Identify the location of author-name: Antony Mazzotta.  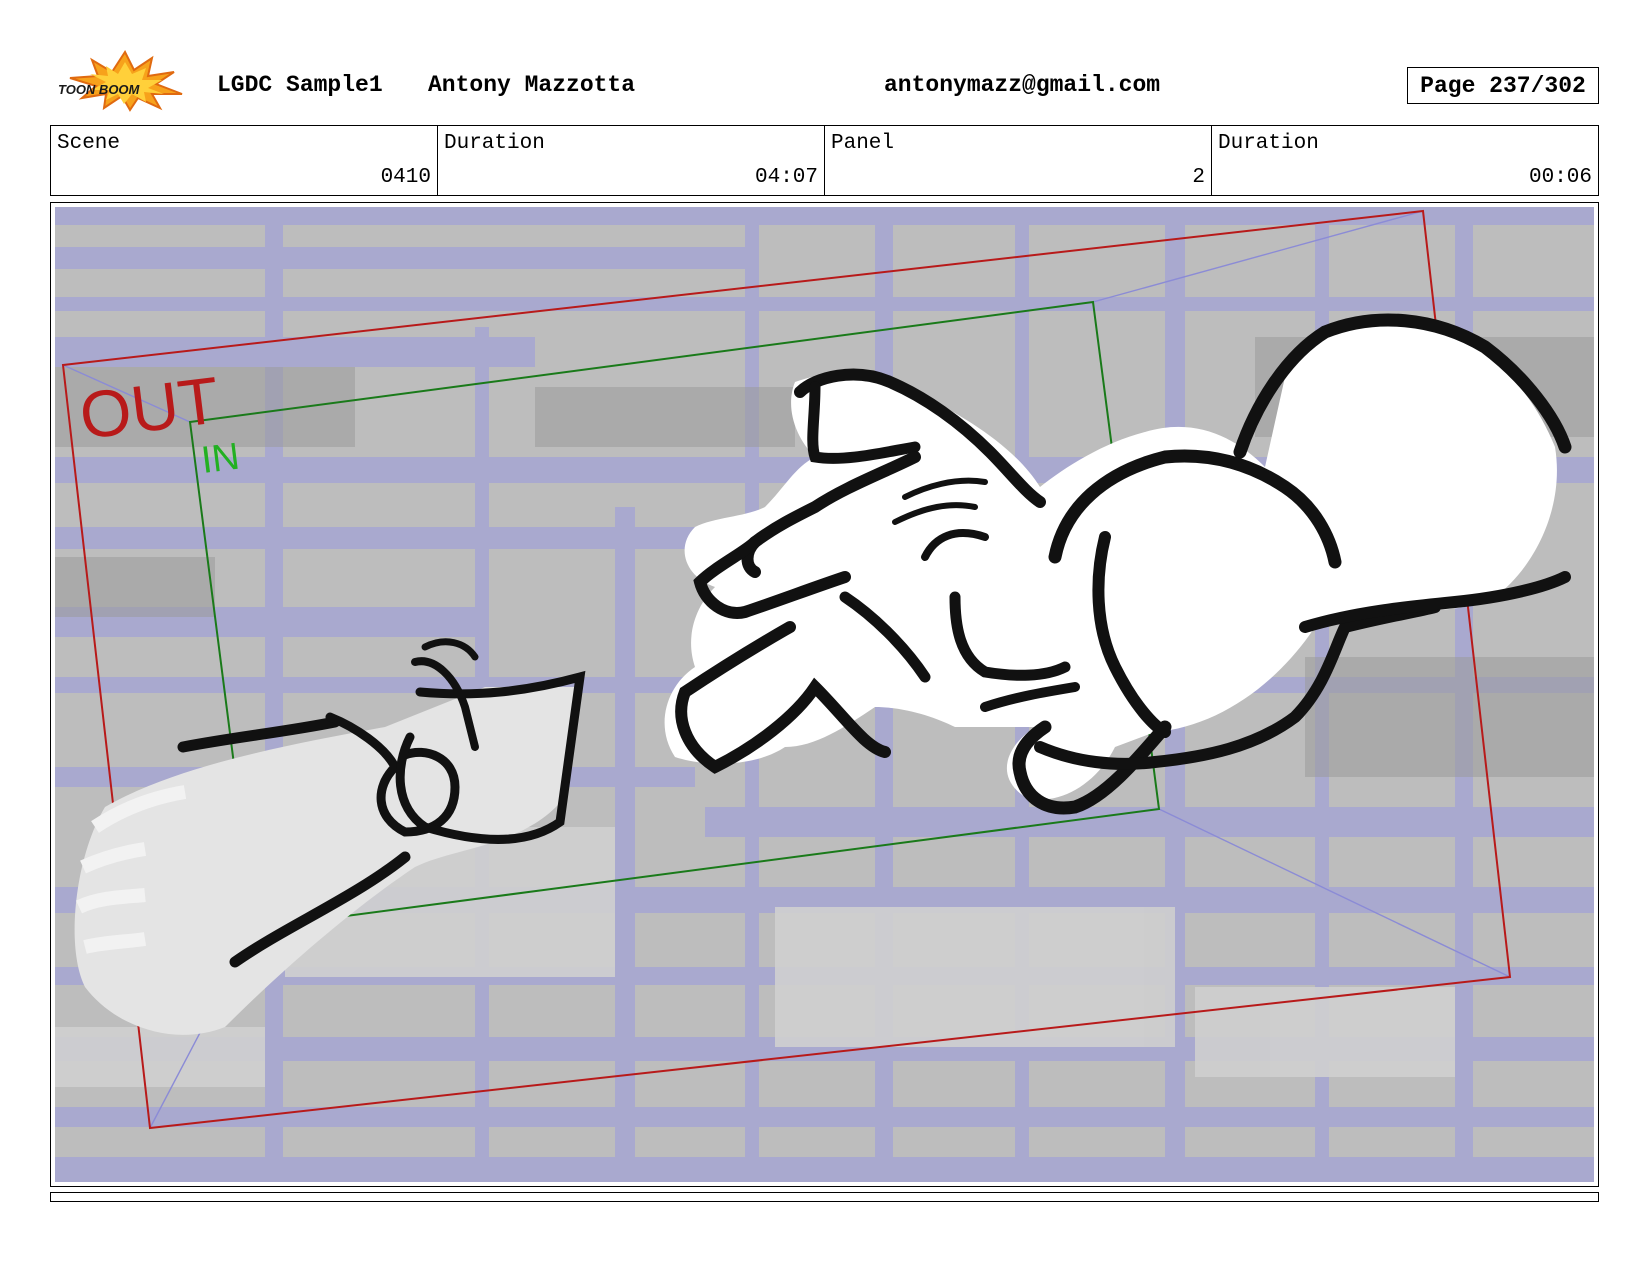
(532, 85).